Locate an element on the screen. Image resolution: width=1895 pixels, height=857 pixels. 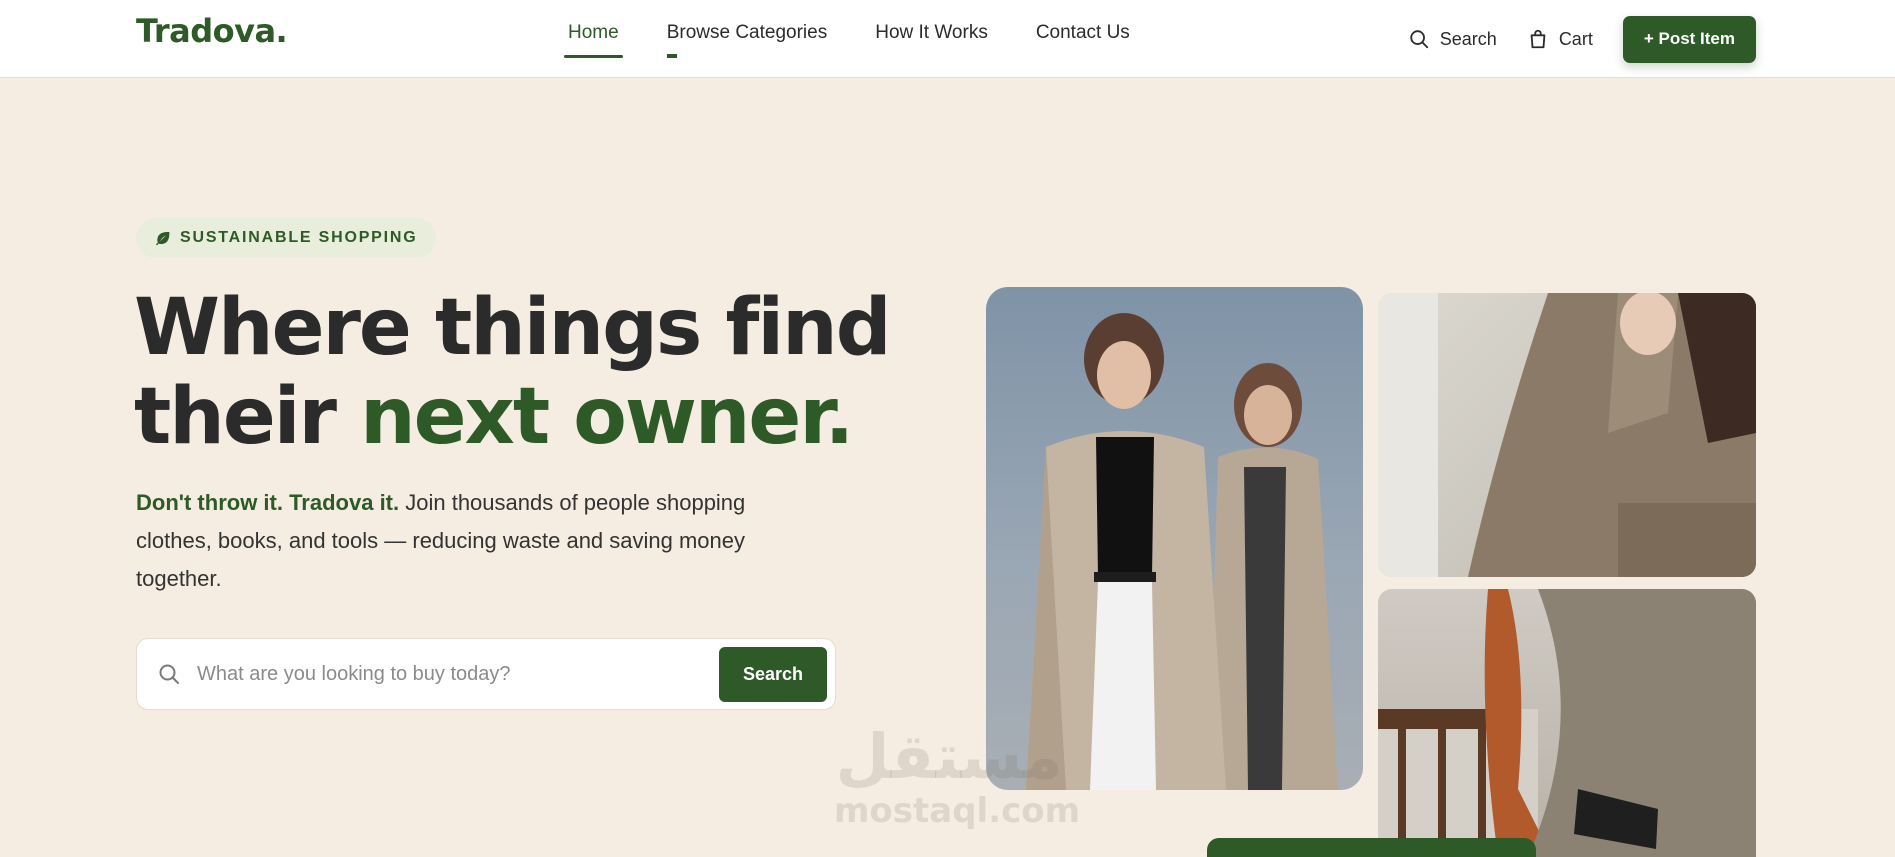
hero-image-models-coats is located at coordinates (1174, 538).